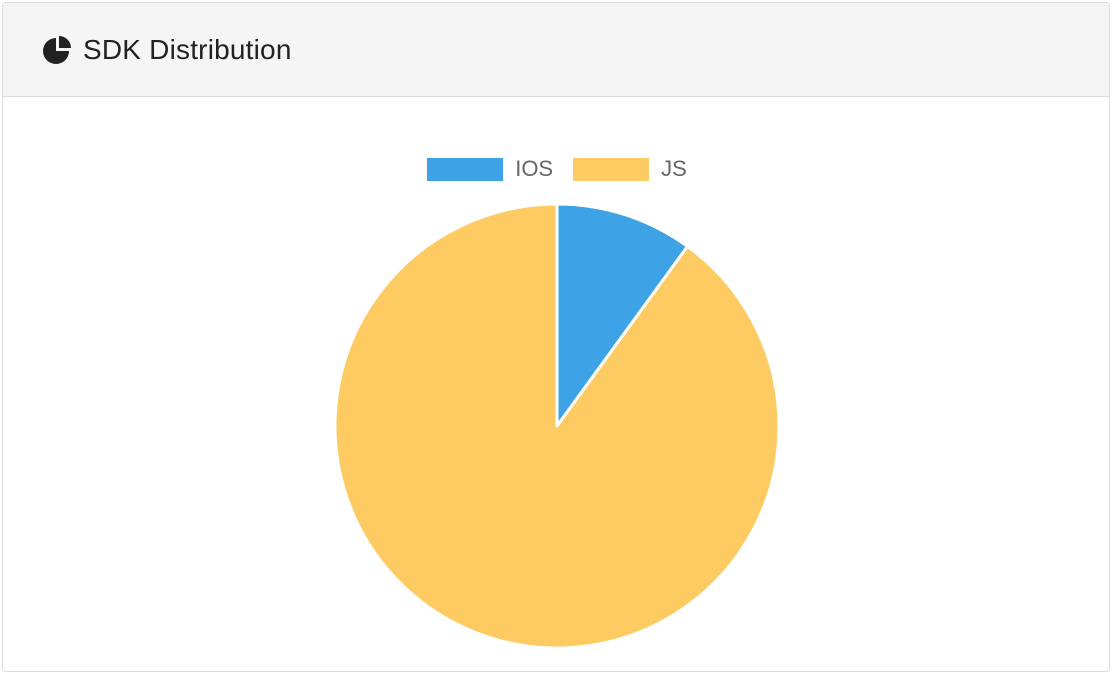 This screenshot has height=676, width=1114. What do you see at coordinates (58, 50) in the screenshot?
I see `pie-chart-icon` at bounding box center [58, 50].